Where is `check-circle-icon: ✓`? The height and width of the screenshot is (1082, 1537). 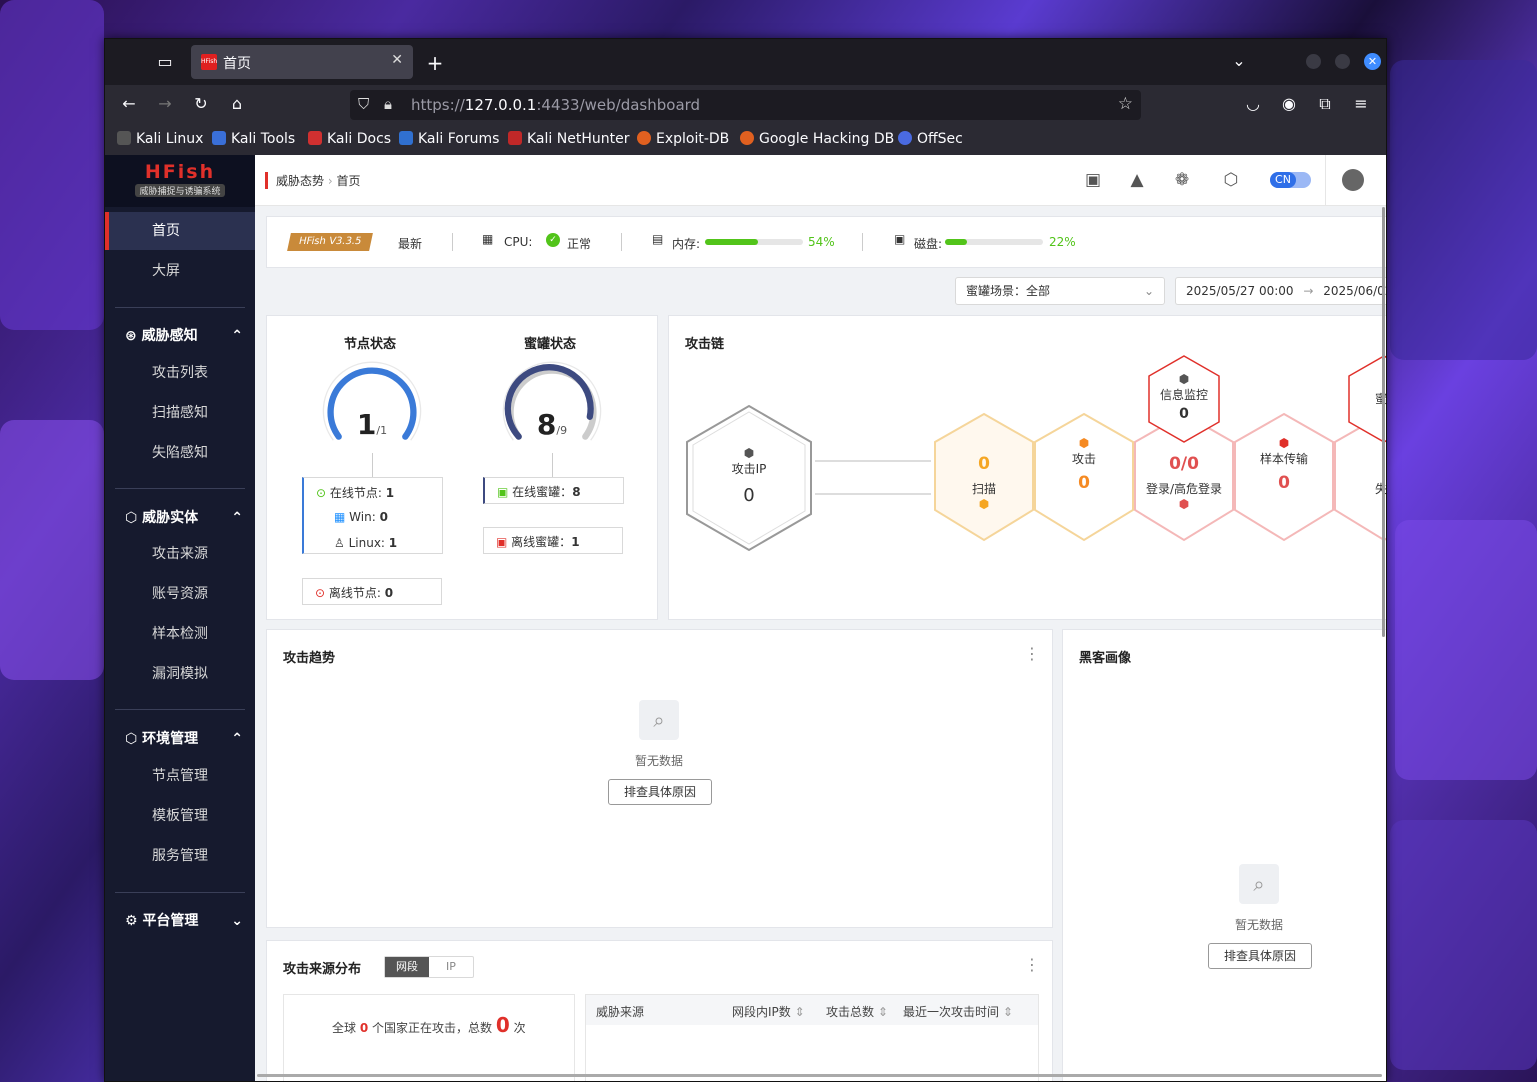
check-circle-icon: ✓ is located at coordinates (553, 240).